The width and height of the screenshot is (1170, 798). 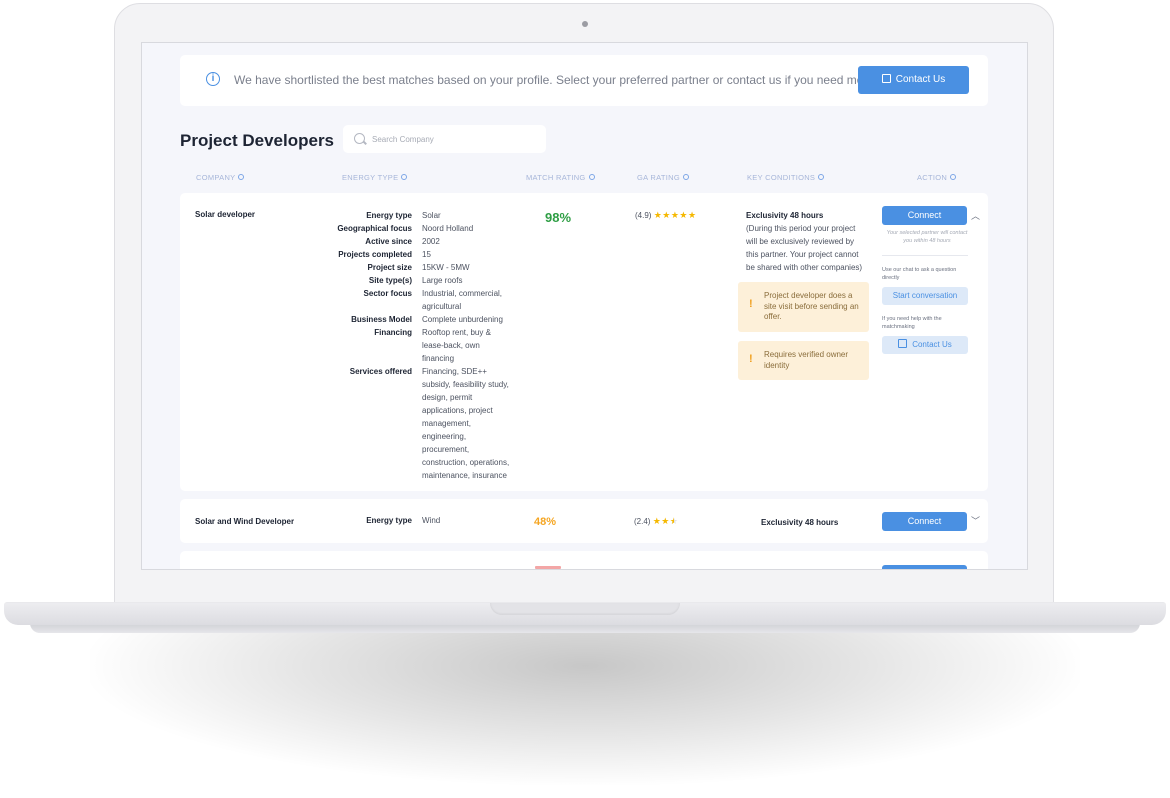 I want to click on contact-us-card-button: Contact Us, so click(x=925, y=345).